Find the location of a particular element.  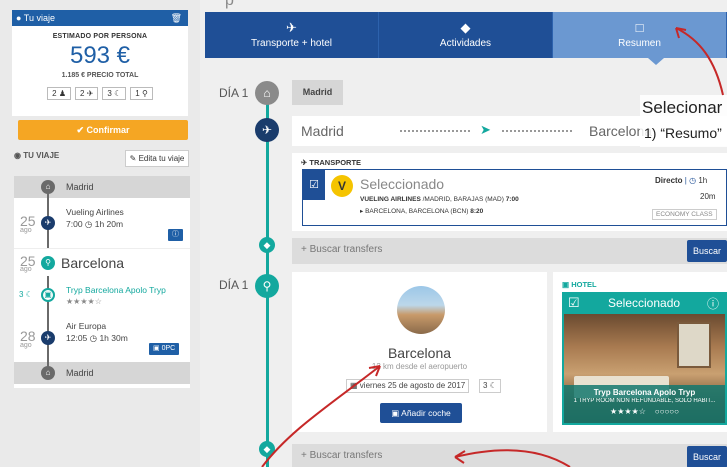

tab-activities: ◆ Actividades is located at coordinates (466, 35).